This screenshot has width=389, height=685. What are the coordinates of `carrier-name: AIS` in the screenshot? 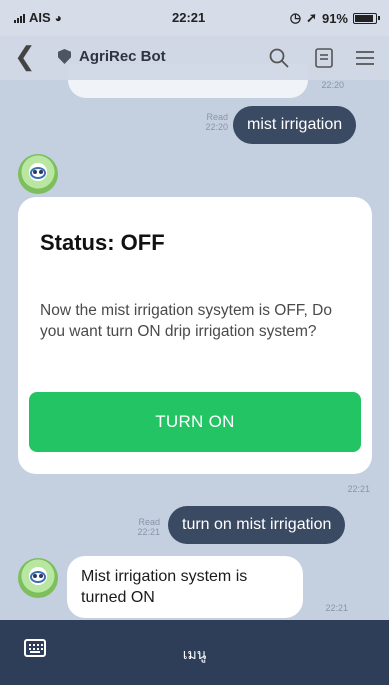 It's located at (40, 17).